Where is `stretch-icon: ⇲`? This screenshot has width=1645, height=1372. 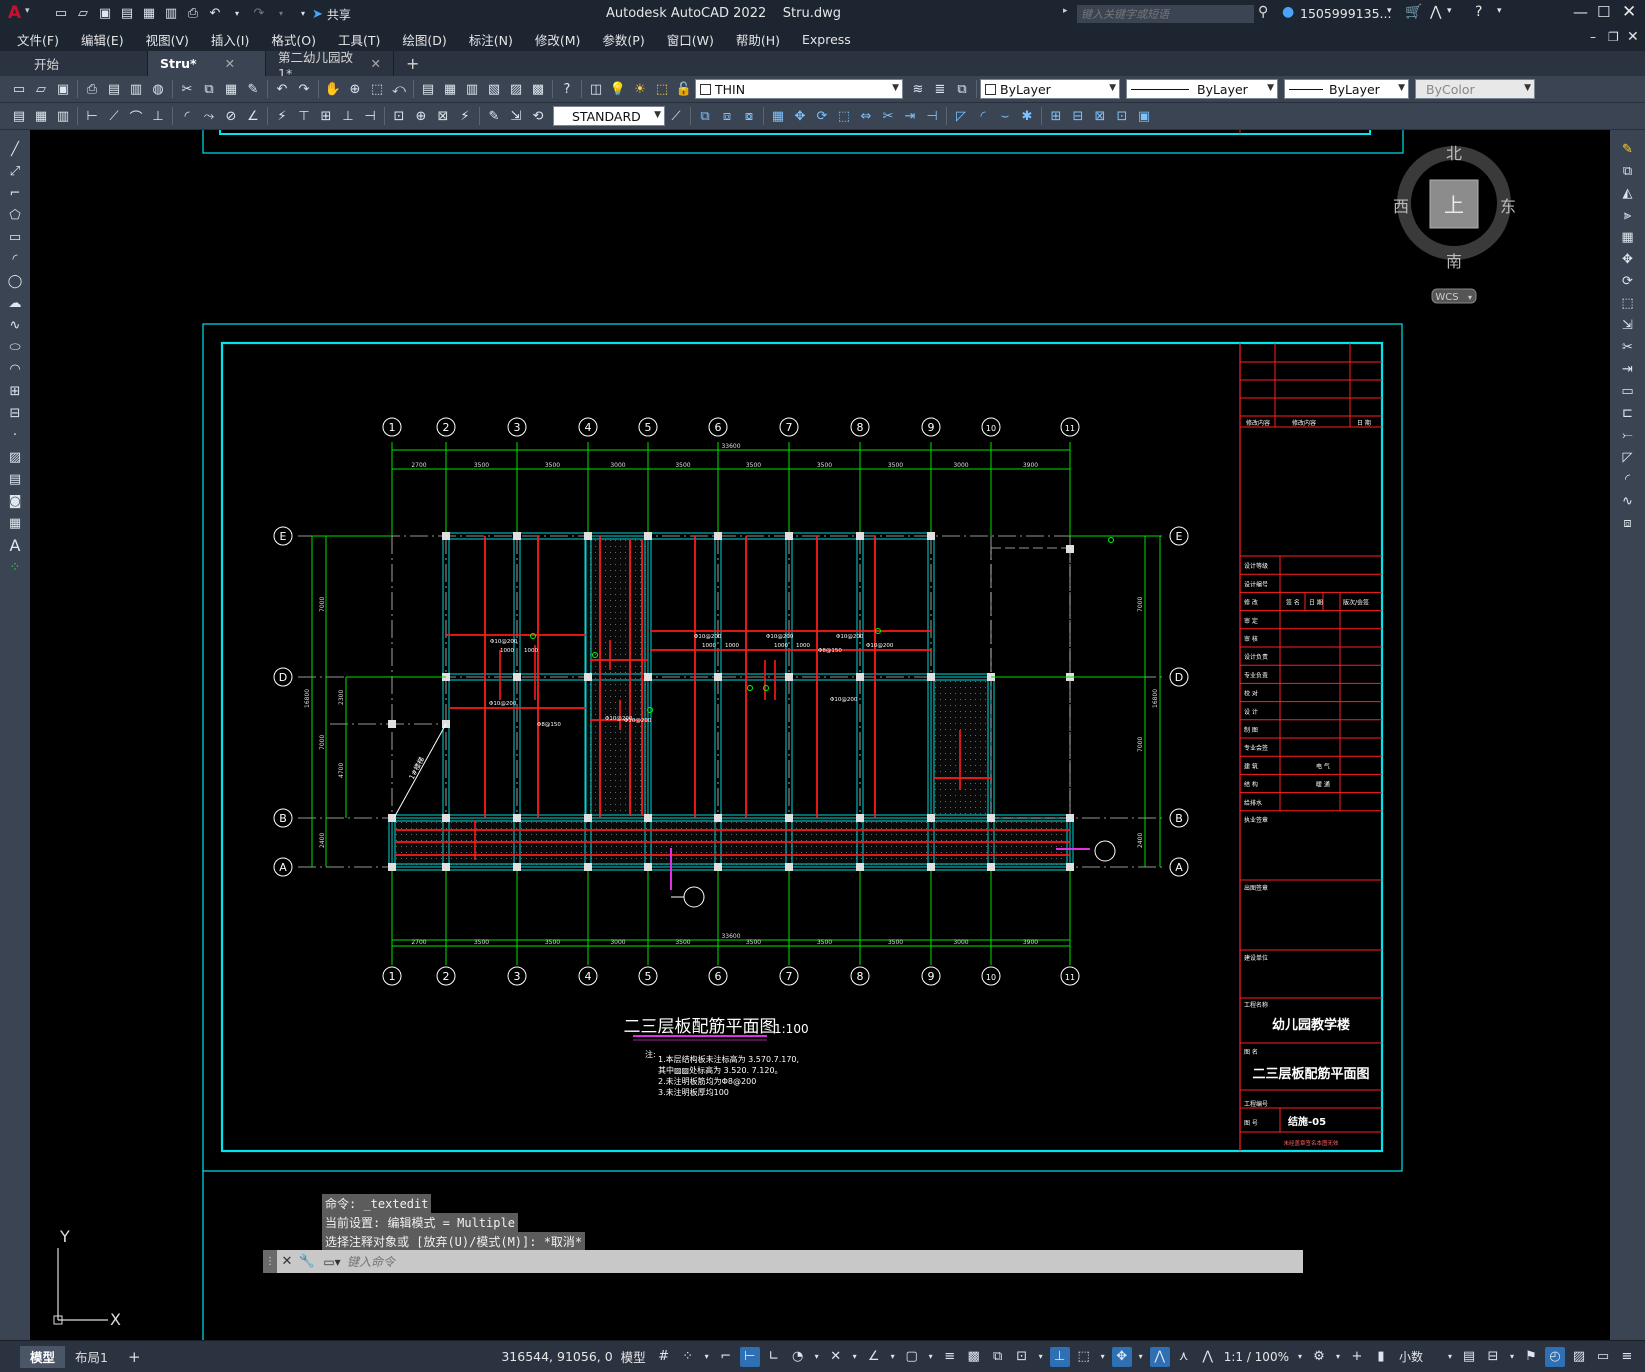 stretch-icon: ⇲ is located at coordinates (1628, 325).